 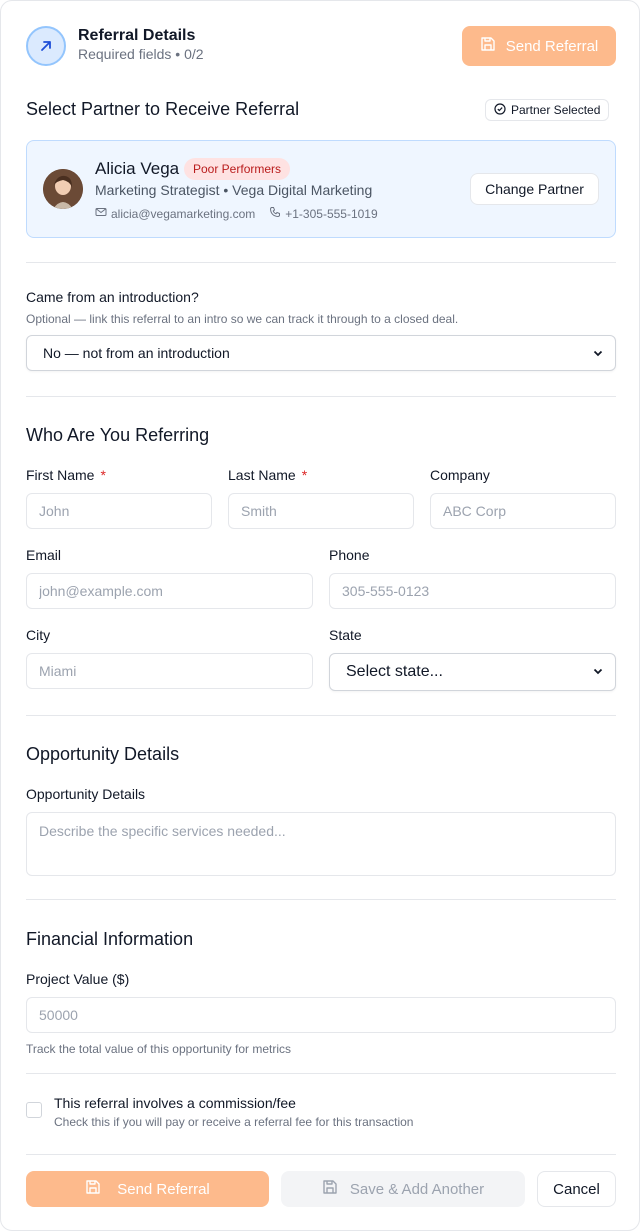 I want to click on last-name-input, so click(x=321, y=511).